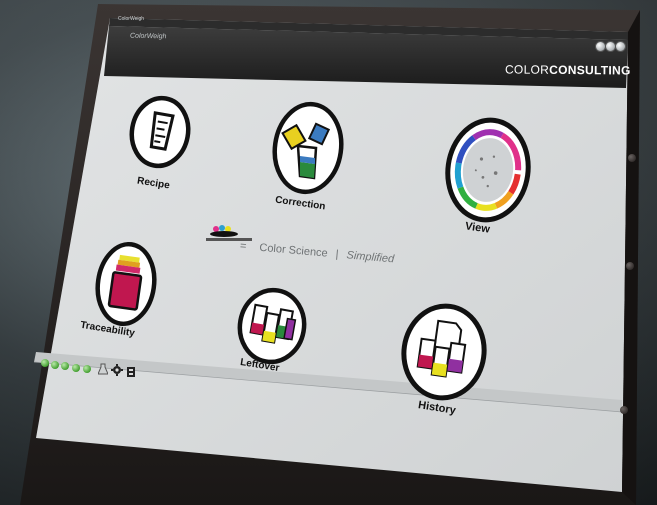  I want to click on view-label: View, so click(477, 227).